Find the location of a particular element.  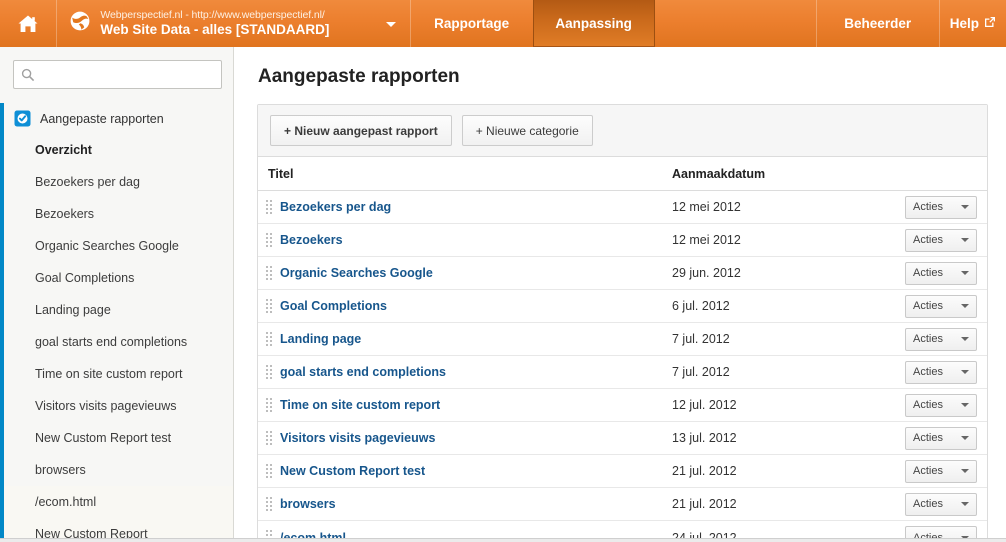

report-link: Organic Searches Google is located at coordinates (356, 273).